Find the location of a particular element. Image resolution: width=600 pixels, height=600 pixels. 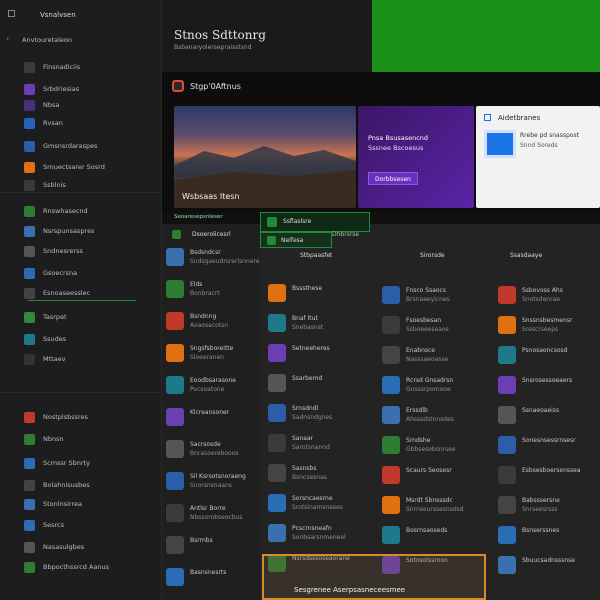

tab-two: Dhbrsrse is located at coordinates (345, 234).